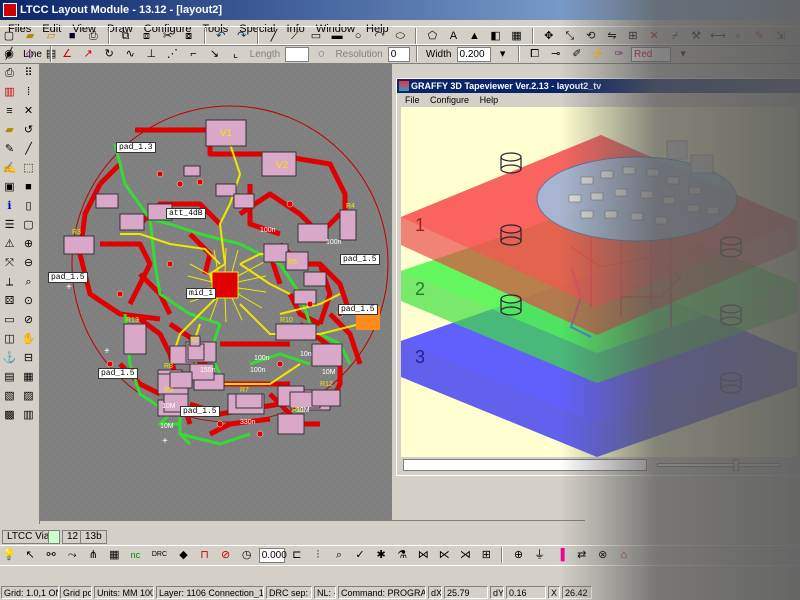 This screenshot has height=600, width=800. What do you see at coordinates (519, 555) in the screenshot?
I see `via-icon: ⊕` at bounding box center [519, 555].